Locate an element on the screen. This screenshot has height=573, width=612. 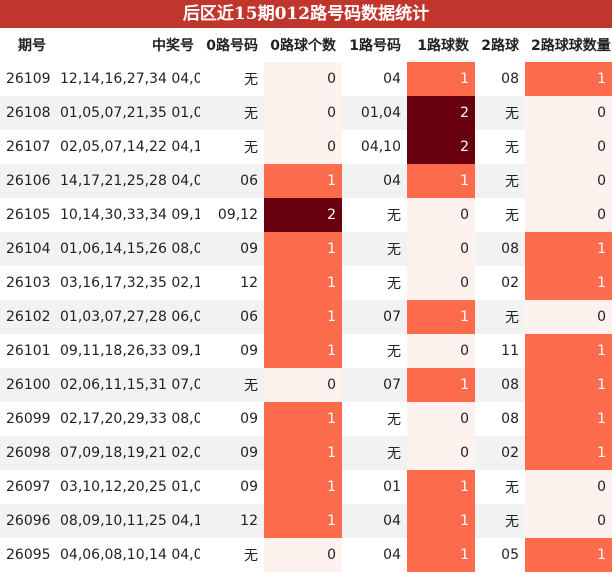
winning-numbers-cell: 09,11,18,26,33 09,11 is located at coordinates (130, 351).